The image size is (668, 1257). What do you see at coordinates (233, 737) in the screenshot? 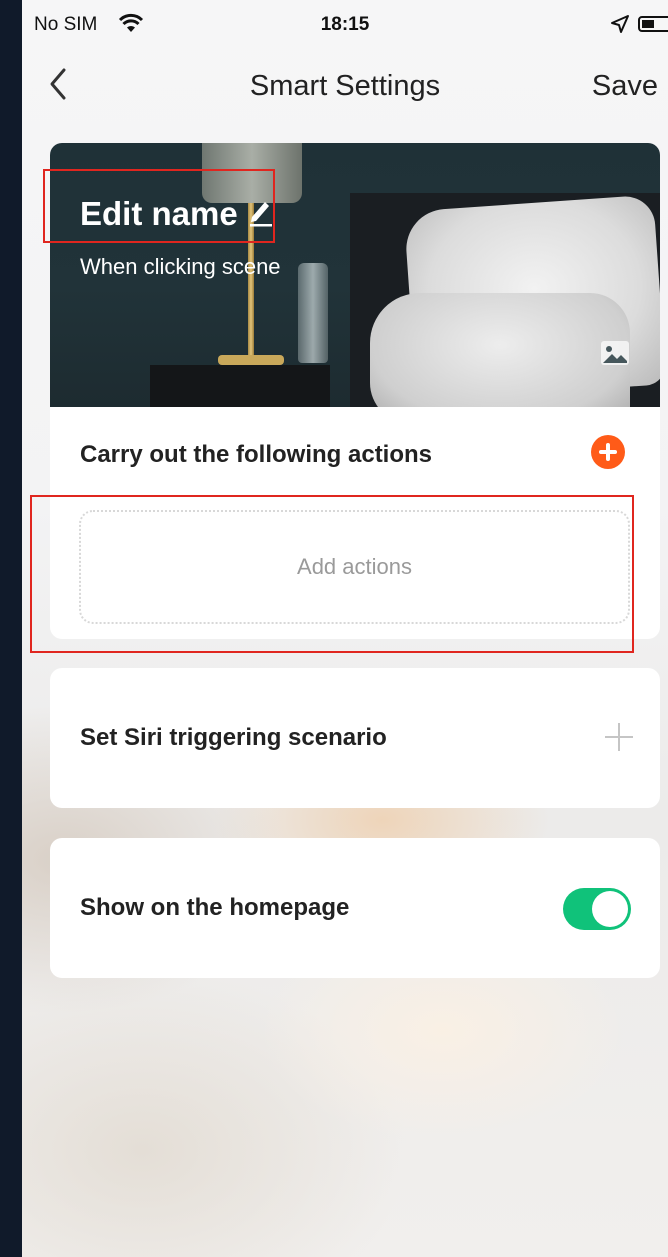
I see `siri-label: Set Siri triggering scenario` at bounding box center [233, 737].